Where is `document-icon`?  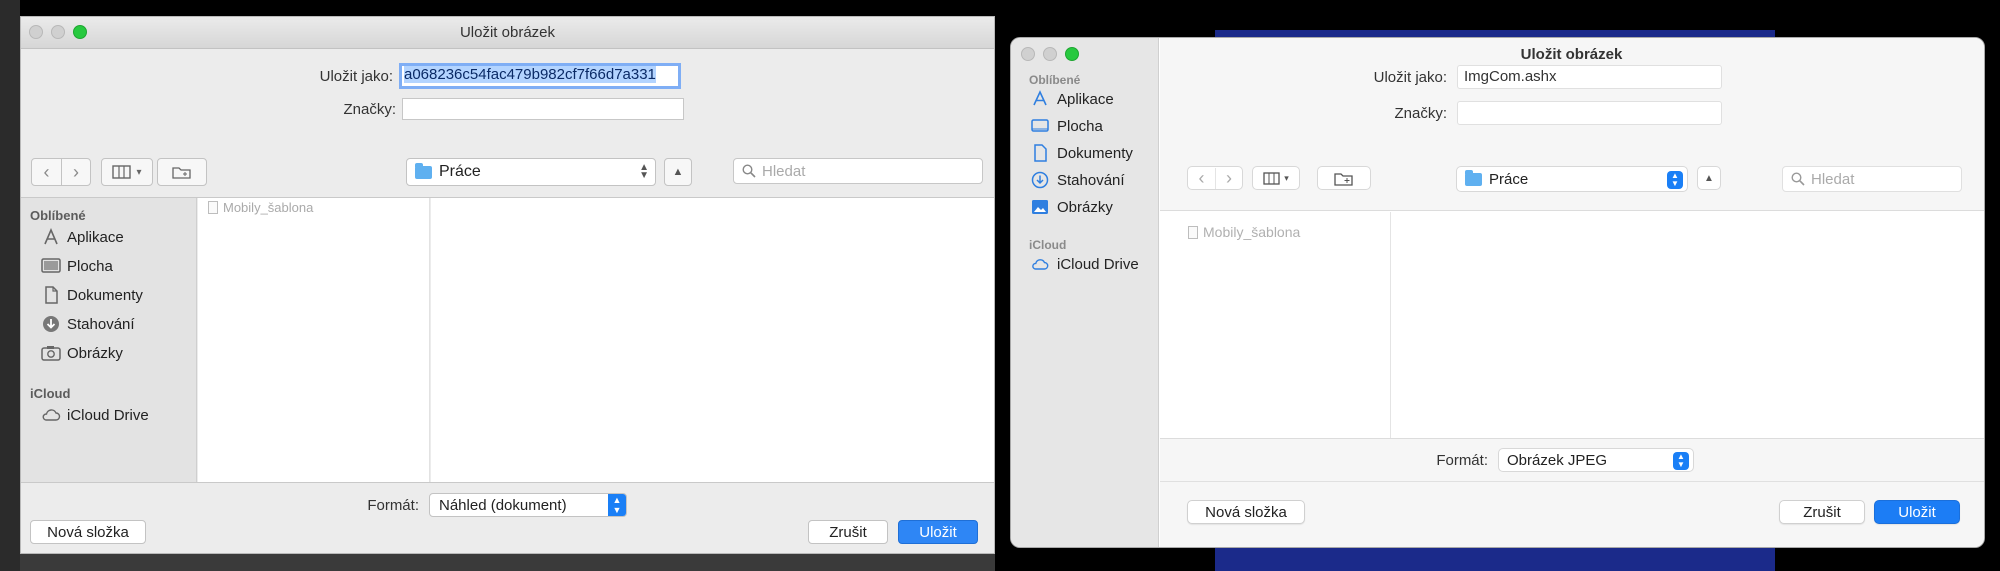 document-icon is located at coordinates (1193, 232).